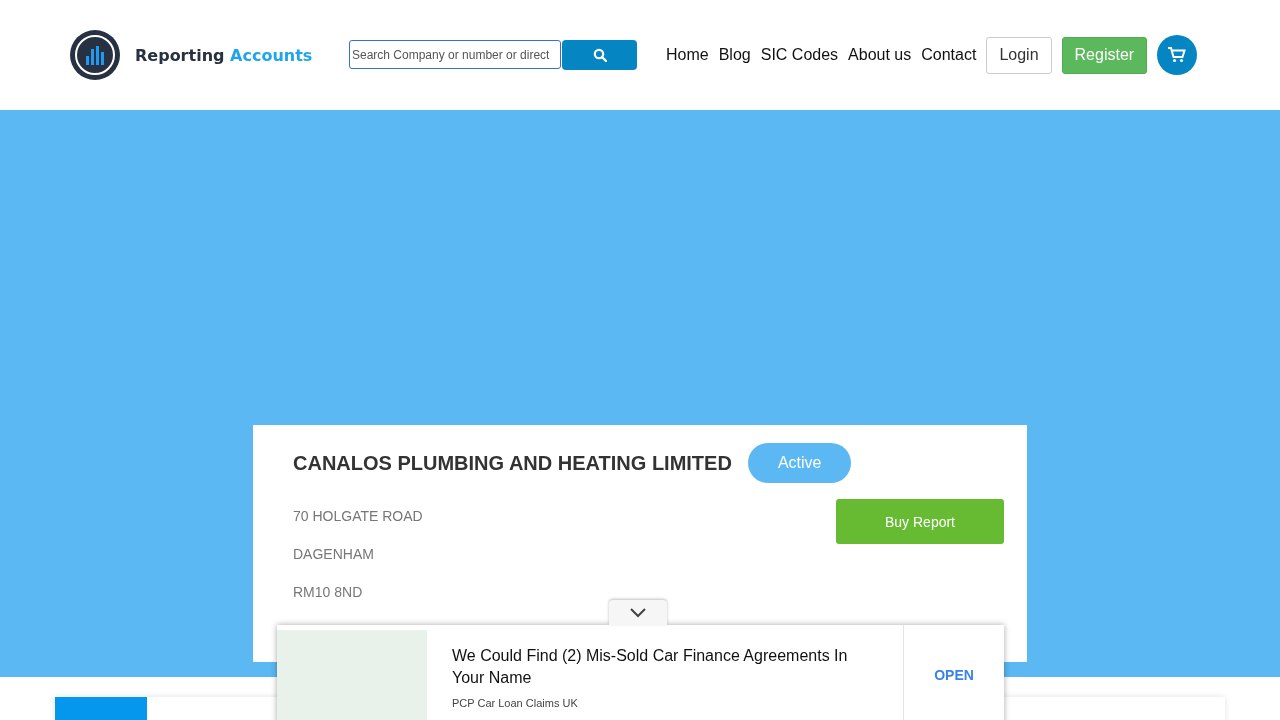  I want to click on nav-link: Contact, so click(949, 55).